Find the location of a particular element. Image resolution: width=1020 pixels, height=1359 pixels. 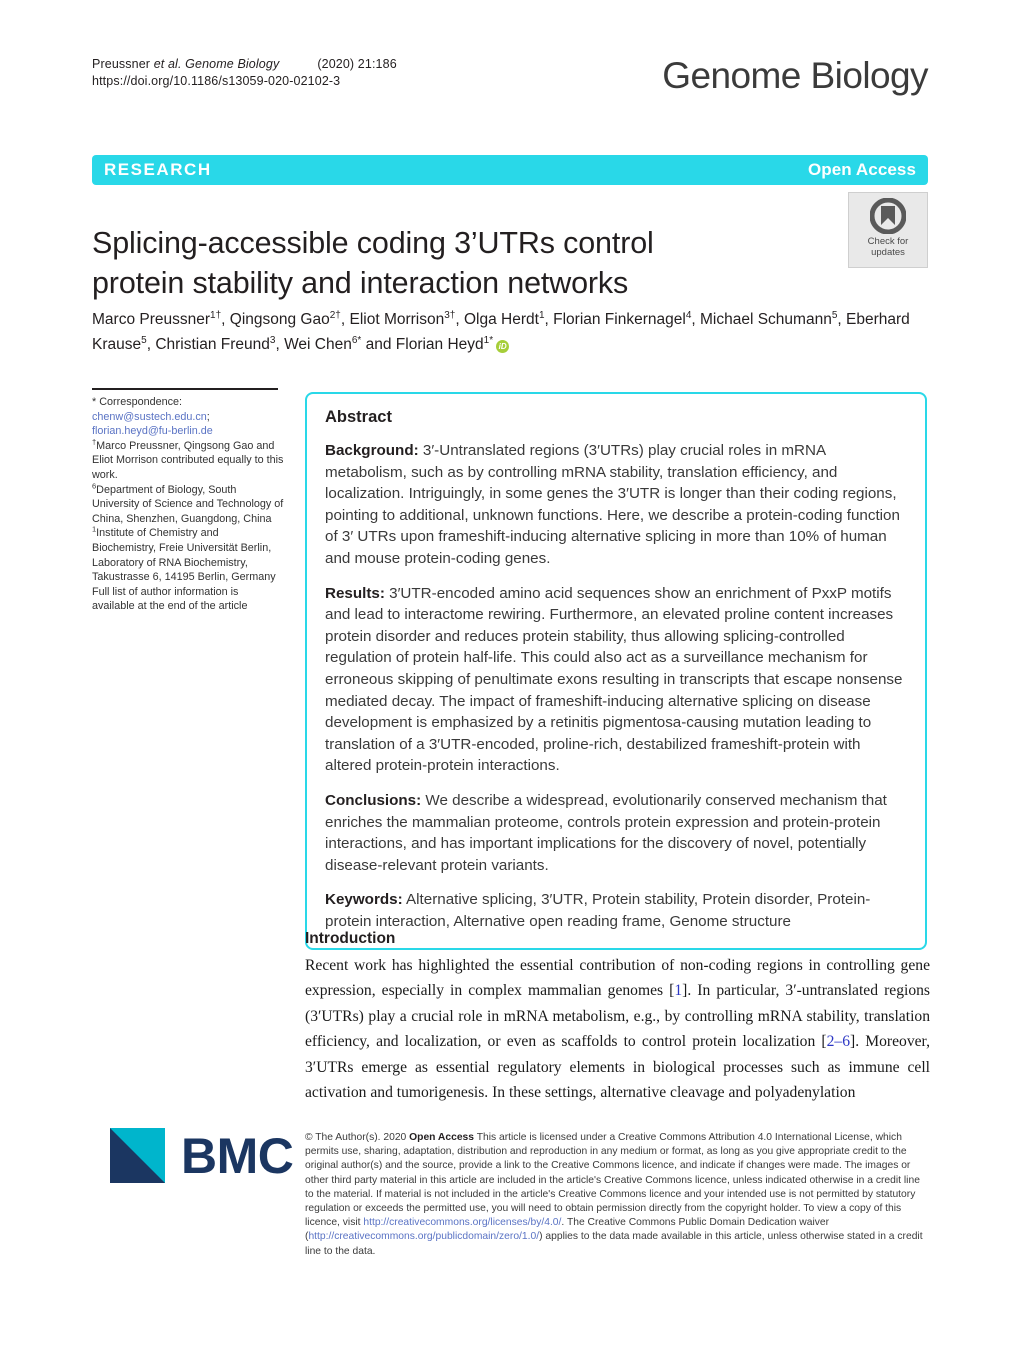

correspondence-prefix: * Correspondence: is located at coordinates (137, 402).